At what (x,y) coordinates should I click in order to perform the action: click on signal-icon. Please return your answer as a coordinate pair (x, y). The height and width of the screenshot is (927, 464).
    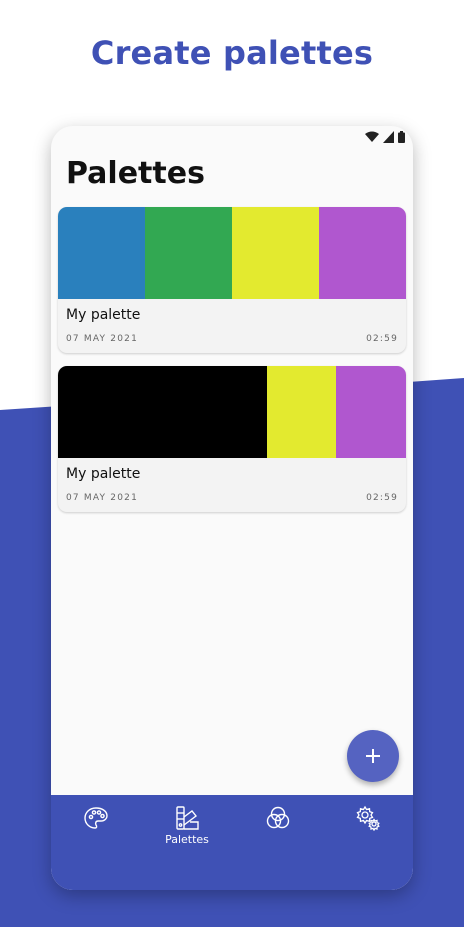
    Looking at the image, I should click on (388, 137).